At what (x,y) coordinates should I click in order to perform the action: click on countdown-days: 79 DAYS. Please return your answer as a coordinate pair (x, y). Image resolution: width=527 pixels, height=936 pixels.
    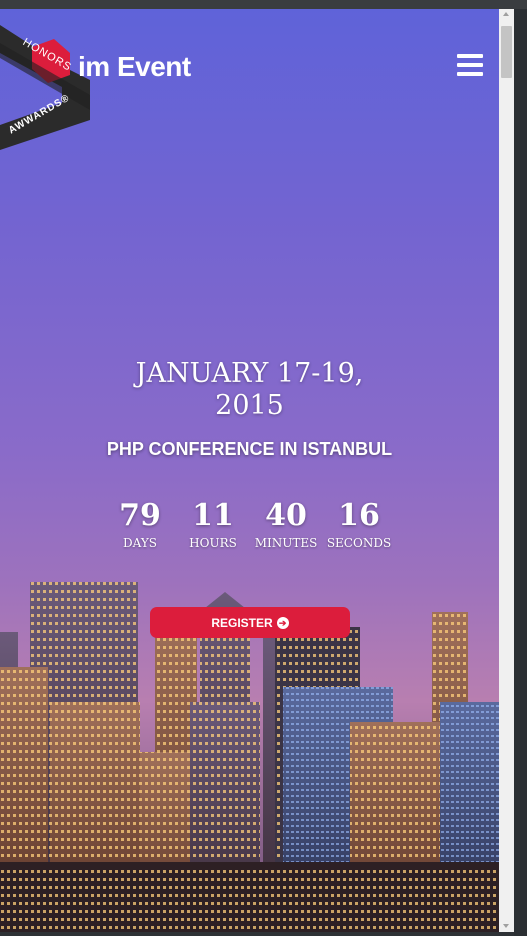
    Looking at the image, I should click on (140, 524).